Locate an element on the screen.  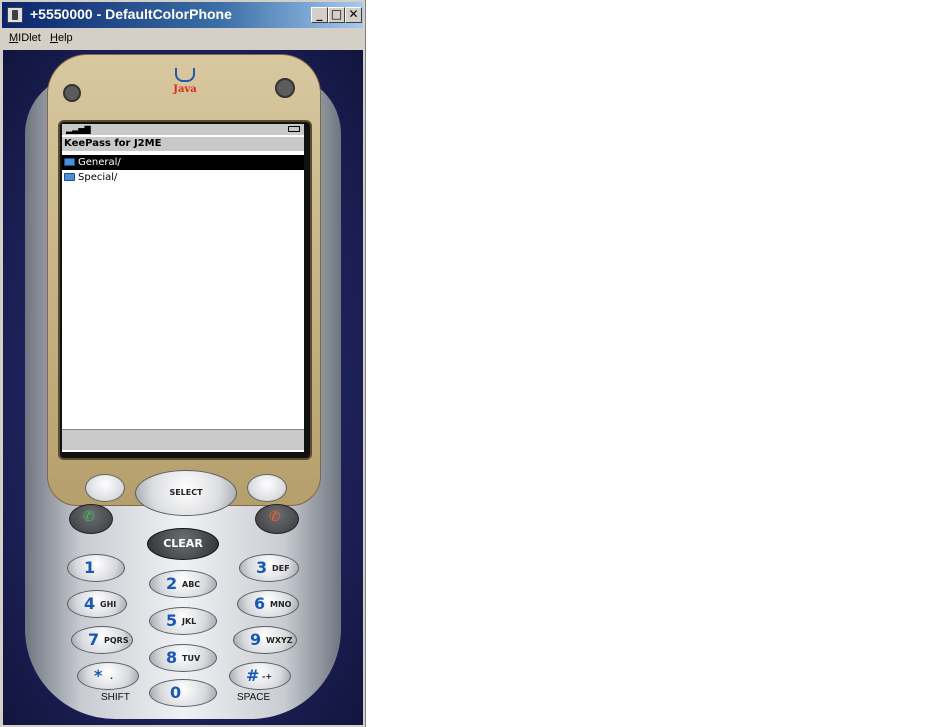
title-bar: +5550000 - DefaultColorPhone _ □ ✕ is located at coordinates (182, 15).